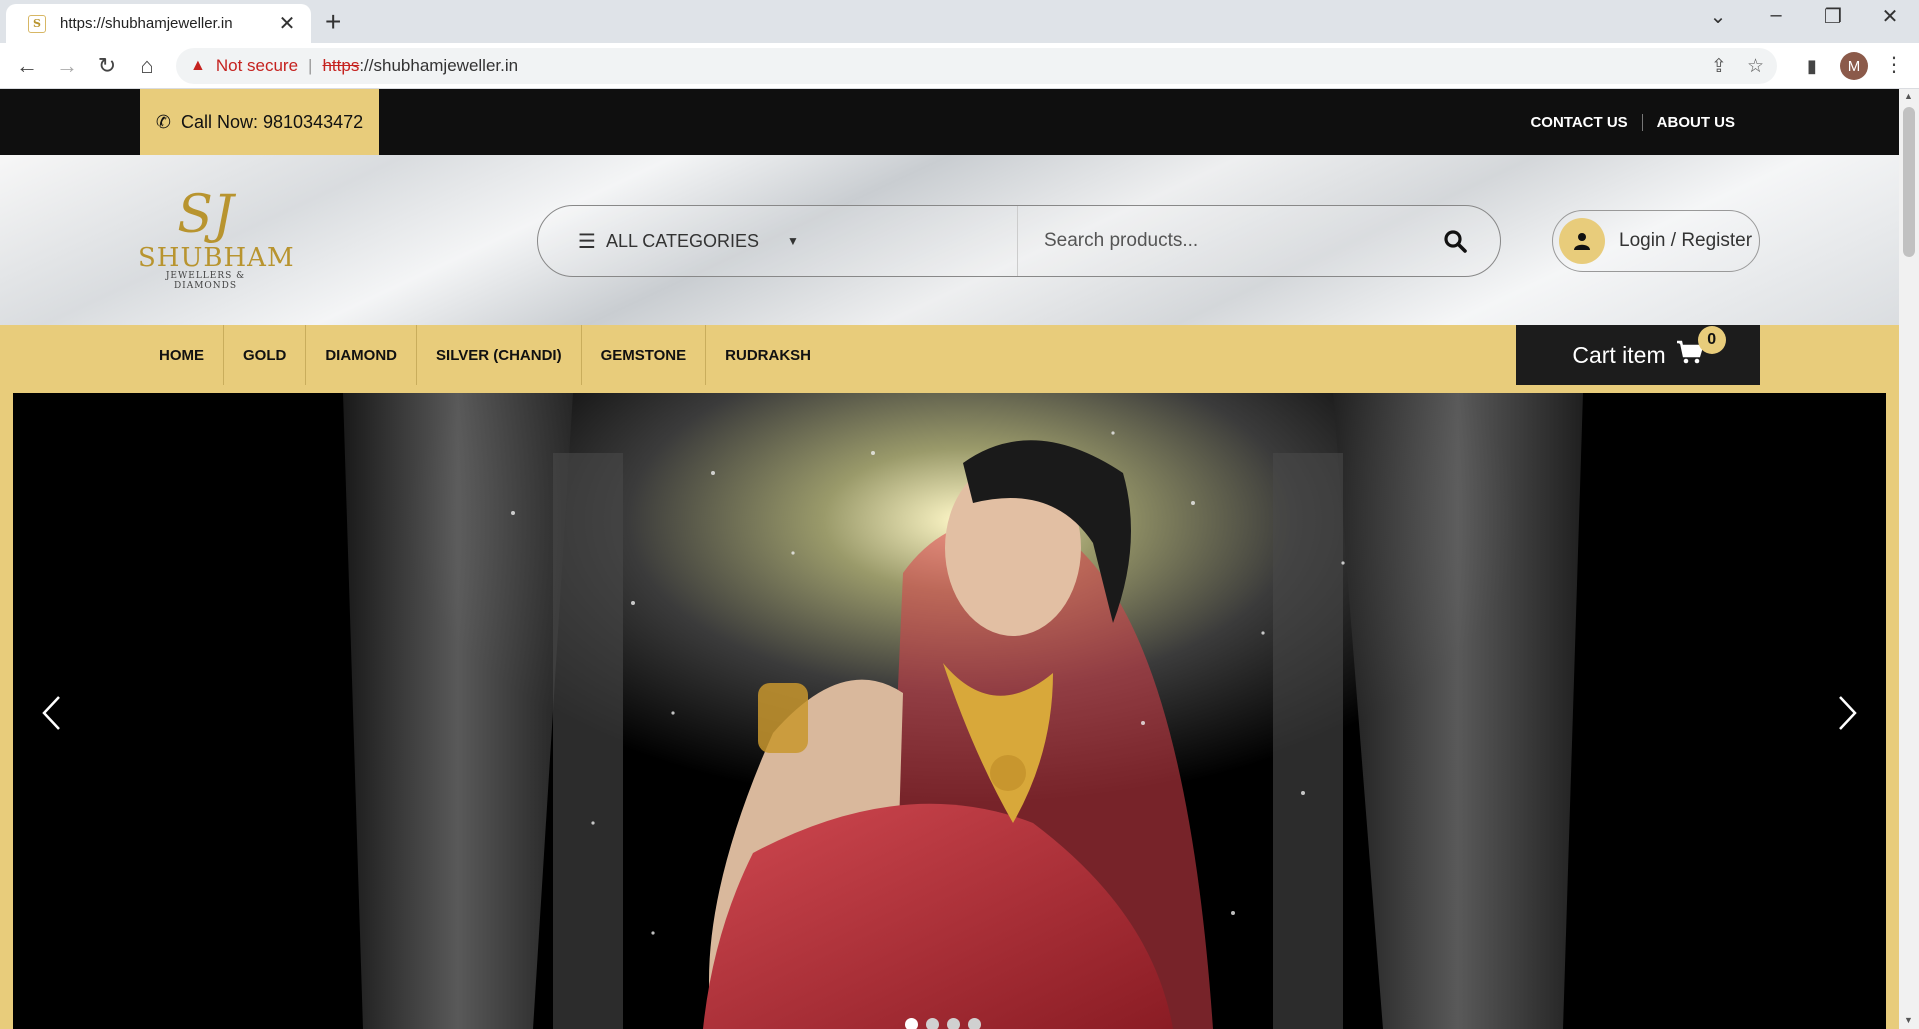 The width and height of the screenshot is (1919, 1029). I want to click on cart-button: Cart item 0, so click(1638, 355).